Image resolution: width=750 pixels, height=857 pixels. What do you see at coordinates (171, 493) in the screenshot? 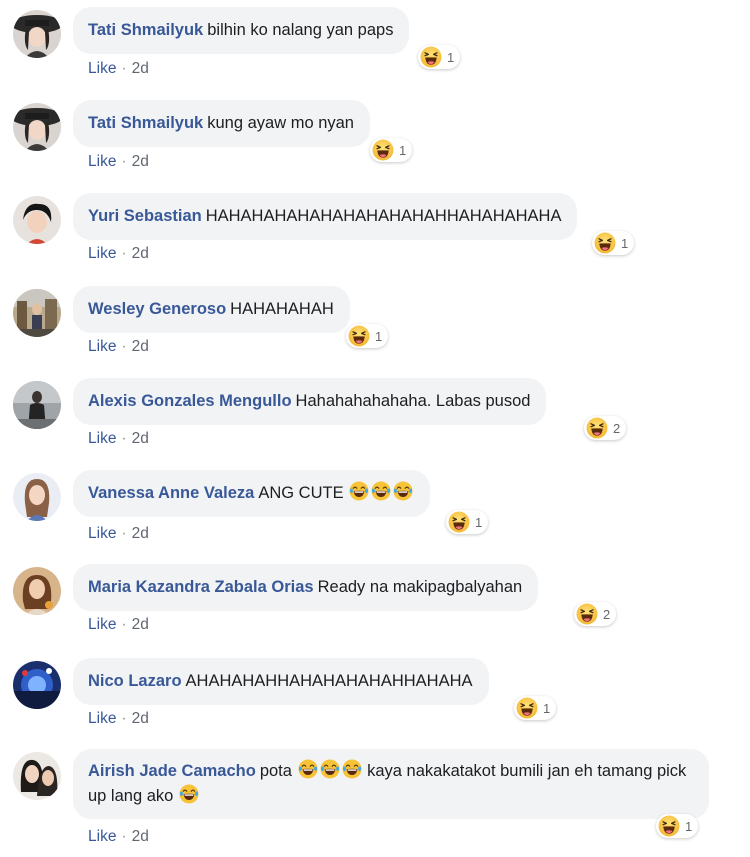
I see `comment-author: Vanessa Anne Valeza` at bounding box center [171, 493].